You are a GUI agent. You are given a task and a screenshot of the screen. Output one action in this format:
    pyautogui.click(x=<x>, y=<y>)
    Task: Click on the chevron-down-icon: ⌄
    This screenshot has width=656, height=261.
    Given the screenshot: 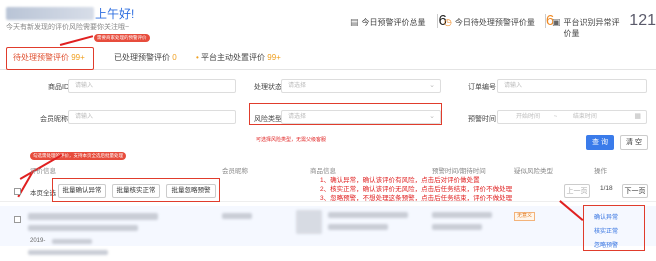 What is the action you would take?
    pyautogui.click(x=432, y=85)
    